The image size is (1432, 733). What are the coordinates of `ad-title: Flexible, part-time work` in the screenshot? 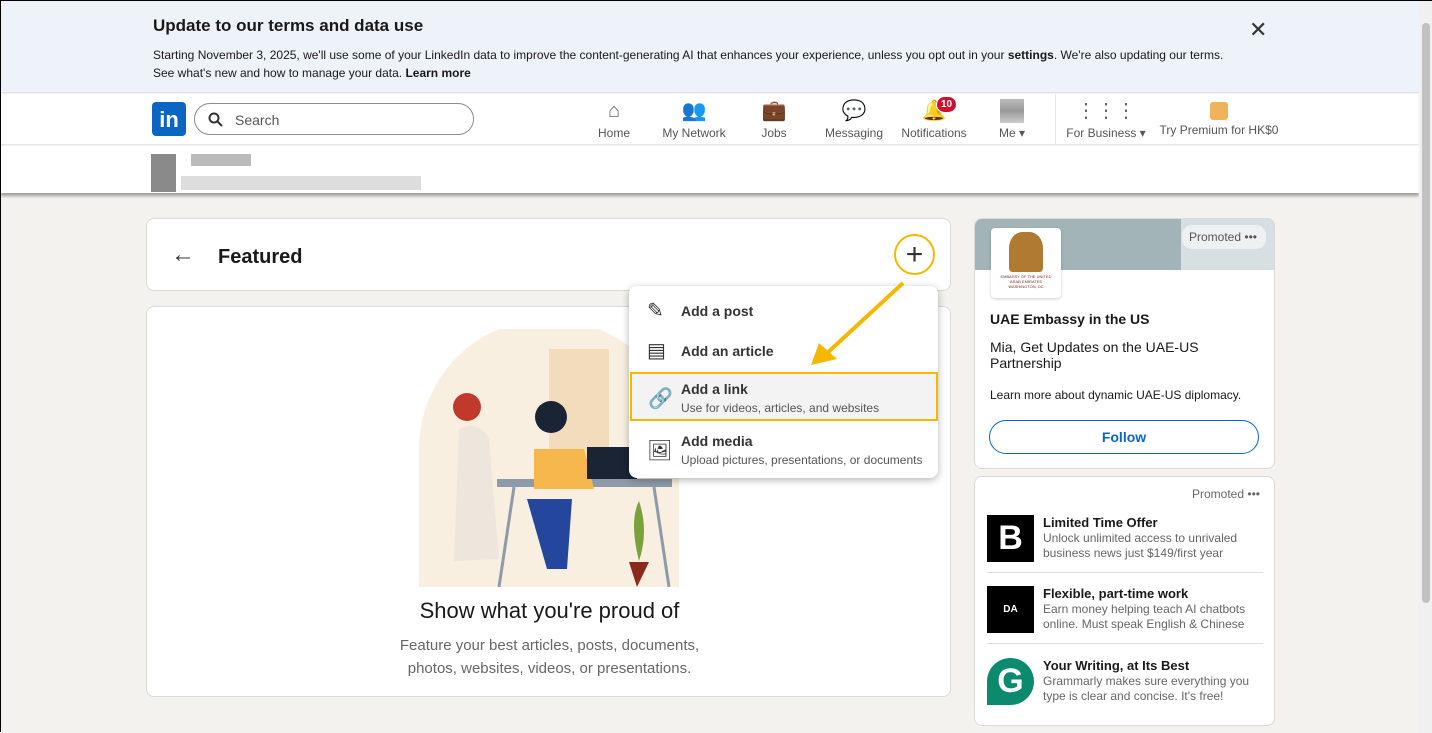 It's located at (1116, 593).